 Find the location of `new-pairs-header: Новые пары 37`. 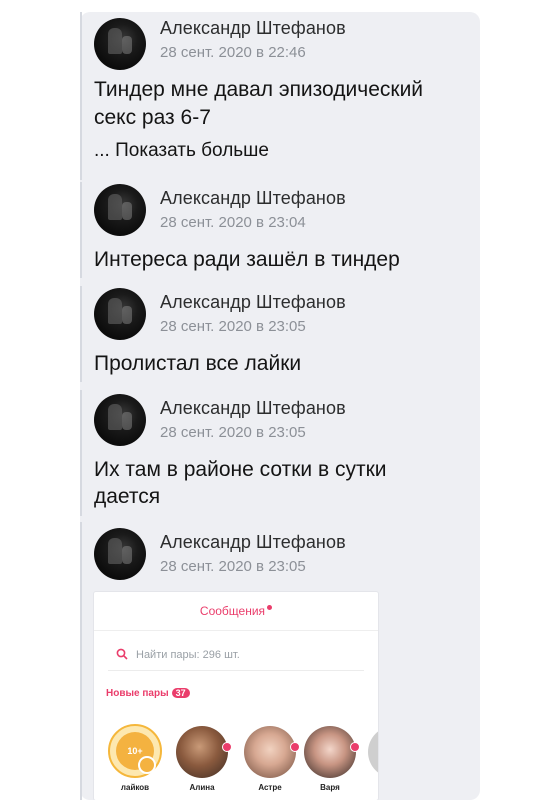

new-pairs-header: Новые пары 37 is located at coordinates (148, 693).